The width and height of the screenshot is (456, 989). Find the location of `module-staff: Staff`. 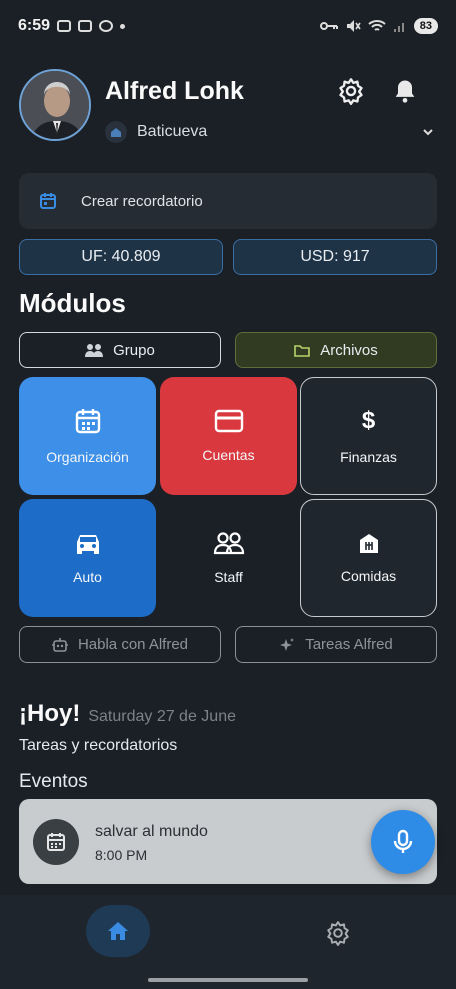

module-staff: Staff is located at coordinates (228, 558).